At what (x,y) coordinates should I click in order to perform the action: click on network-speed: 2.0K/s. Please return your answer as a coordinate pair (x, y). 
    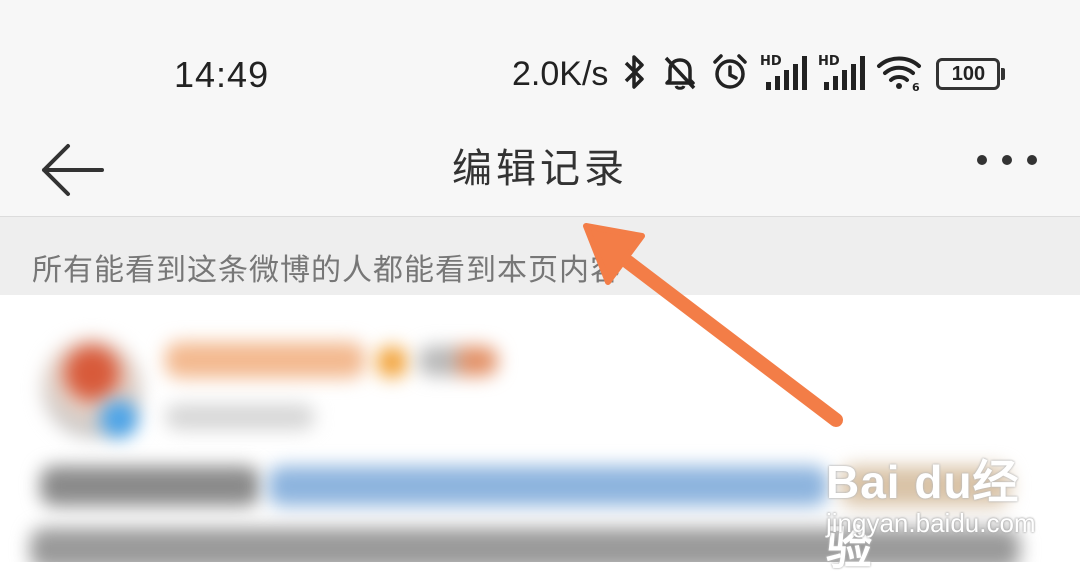
    Looking at the image, I should click on (560, 73).